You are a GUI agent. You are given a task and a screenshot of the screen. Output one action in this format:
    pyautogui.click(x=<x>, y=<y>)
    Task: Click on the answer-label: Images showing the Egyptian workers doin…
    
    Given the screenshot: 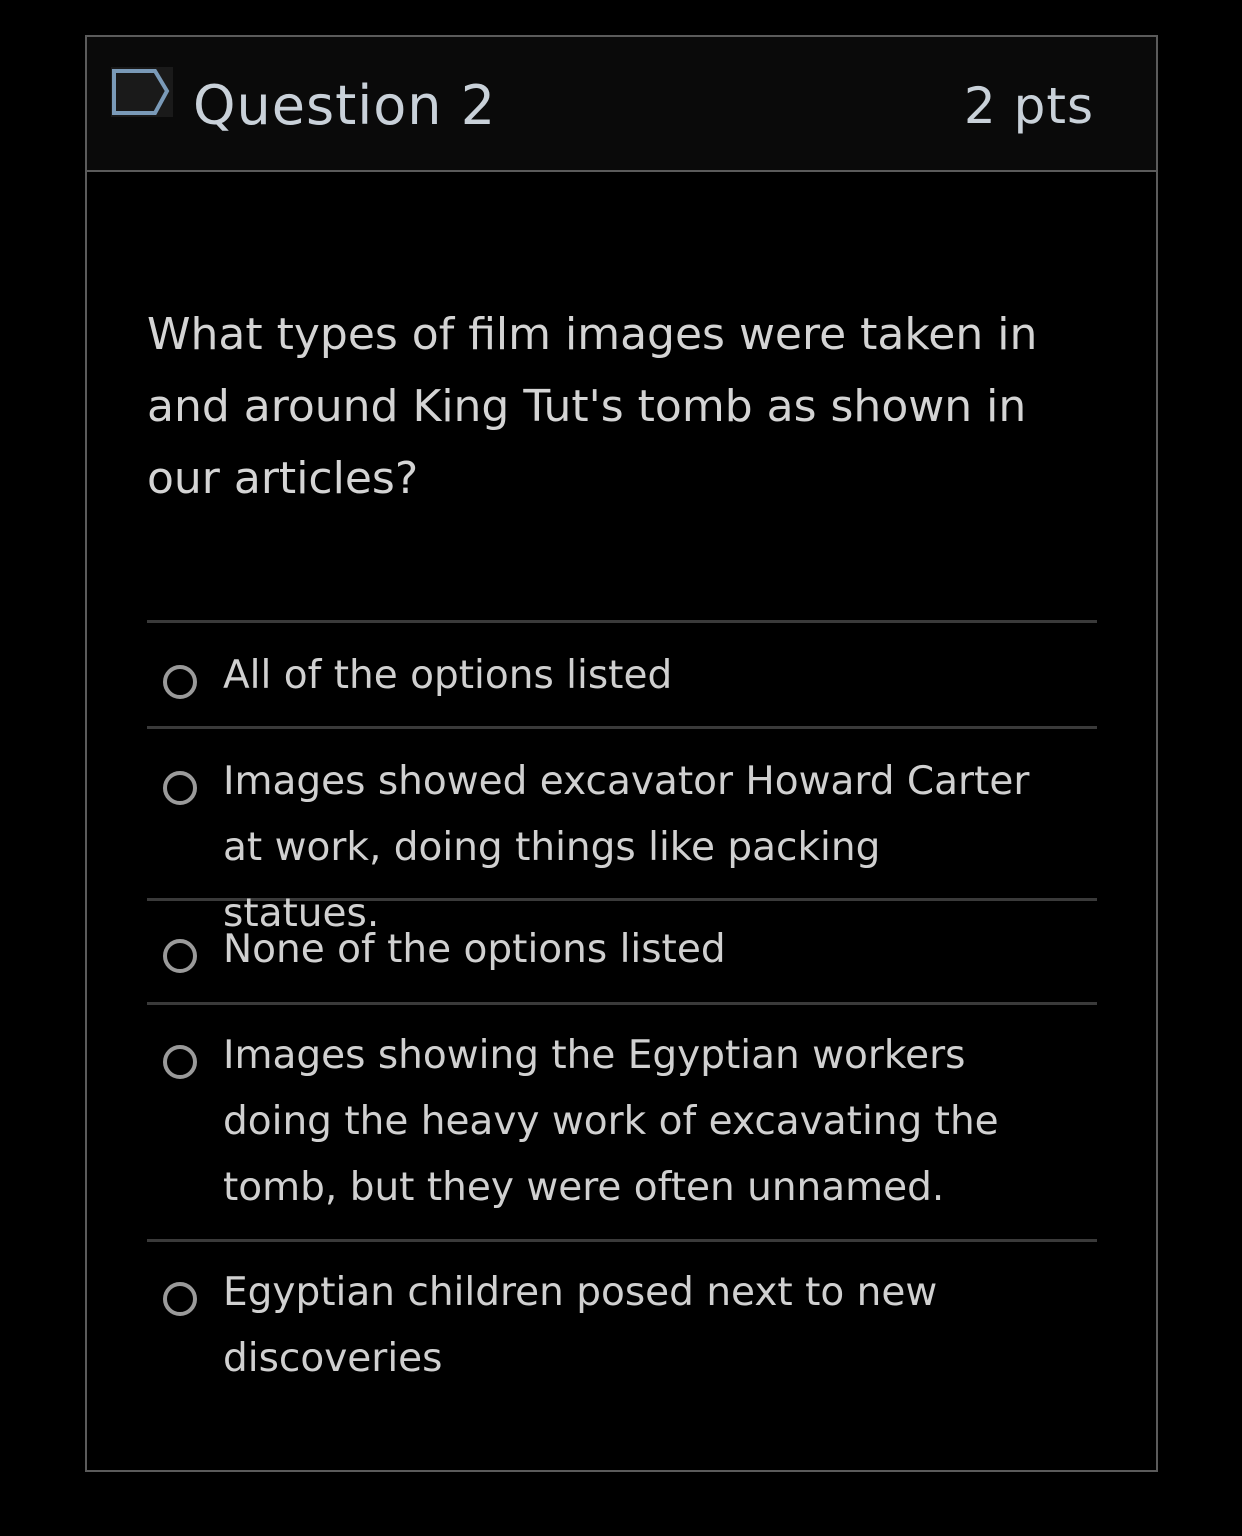 What is the action you would take?
    pyautogui.click(x=611, y=1121)
    